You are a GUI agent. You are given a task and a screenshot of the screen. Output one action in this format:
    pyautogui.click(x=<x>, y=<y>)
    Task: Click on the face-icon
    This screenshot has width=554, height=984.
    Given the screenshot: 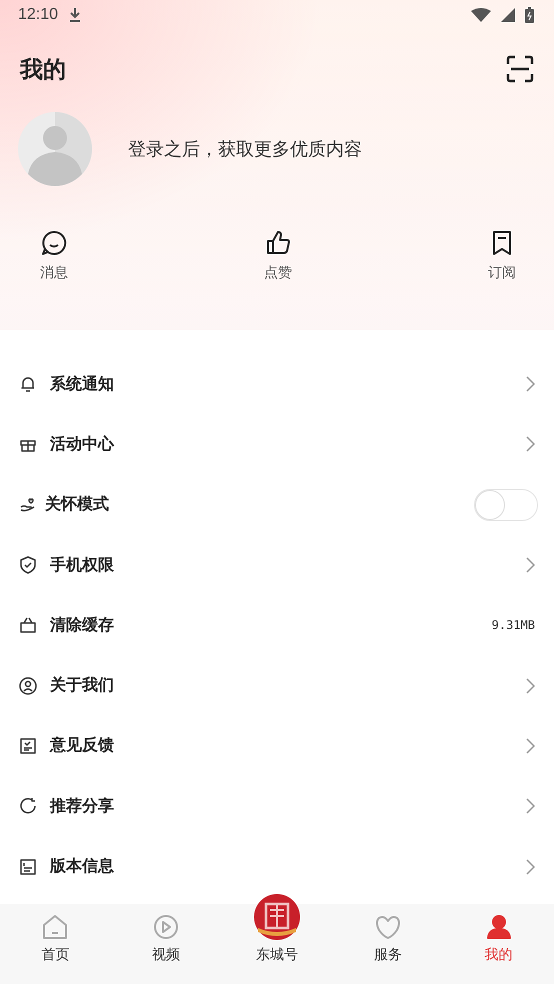 What is the action you would take?
    pyautogui.click(x=28, y=685)
    